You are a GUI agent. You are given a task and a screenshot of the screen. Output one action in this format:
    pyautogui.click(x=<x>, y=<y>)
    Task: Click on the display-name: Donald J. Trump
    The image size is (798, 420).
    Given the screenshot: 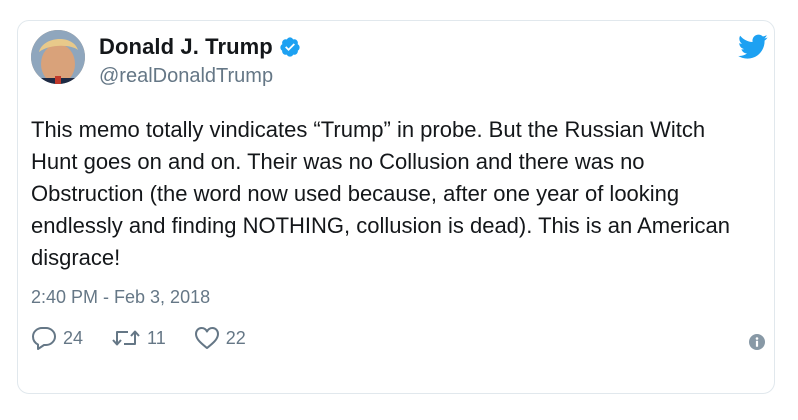 What is the action you would take?
    pyautogui.click(x=186, y=47)
    